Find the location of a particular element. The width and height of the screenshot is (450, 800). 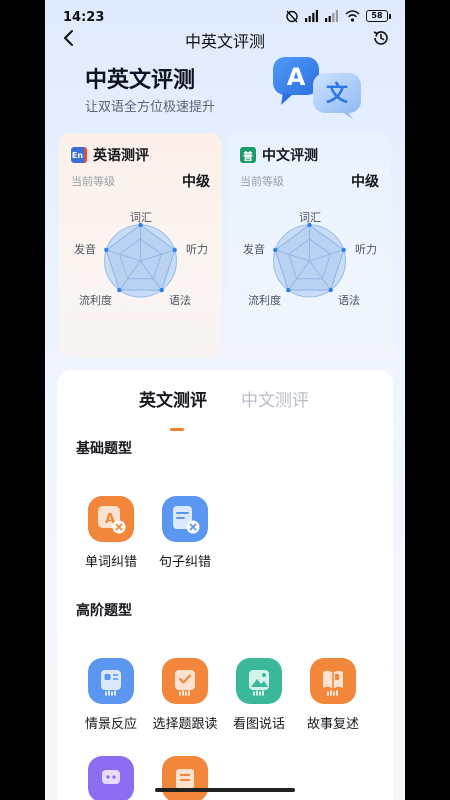

tile-word-correction: A 单词纠错 is located at coordinates (111, 533).